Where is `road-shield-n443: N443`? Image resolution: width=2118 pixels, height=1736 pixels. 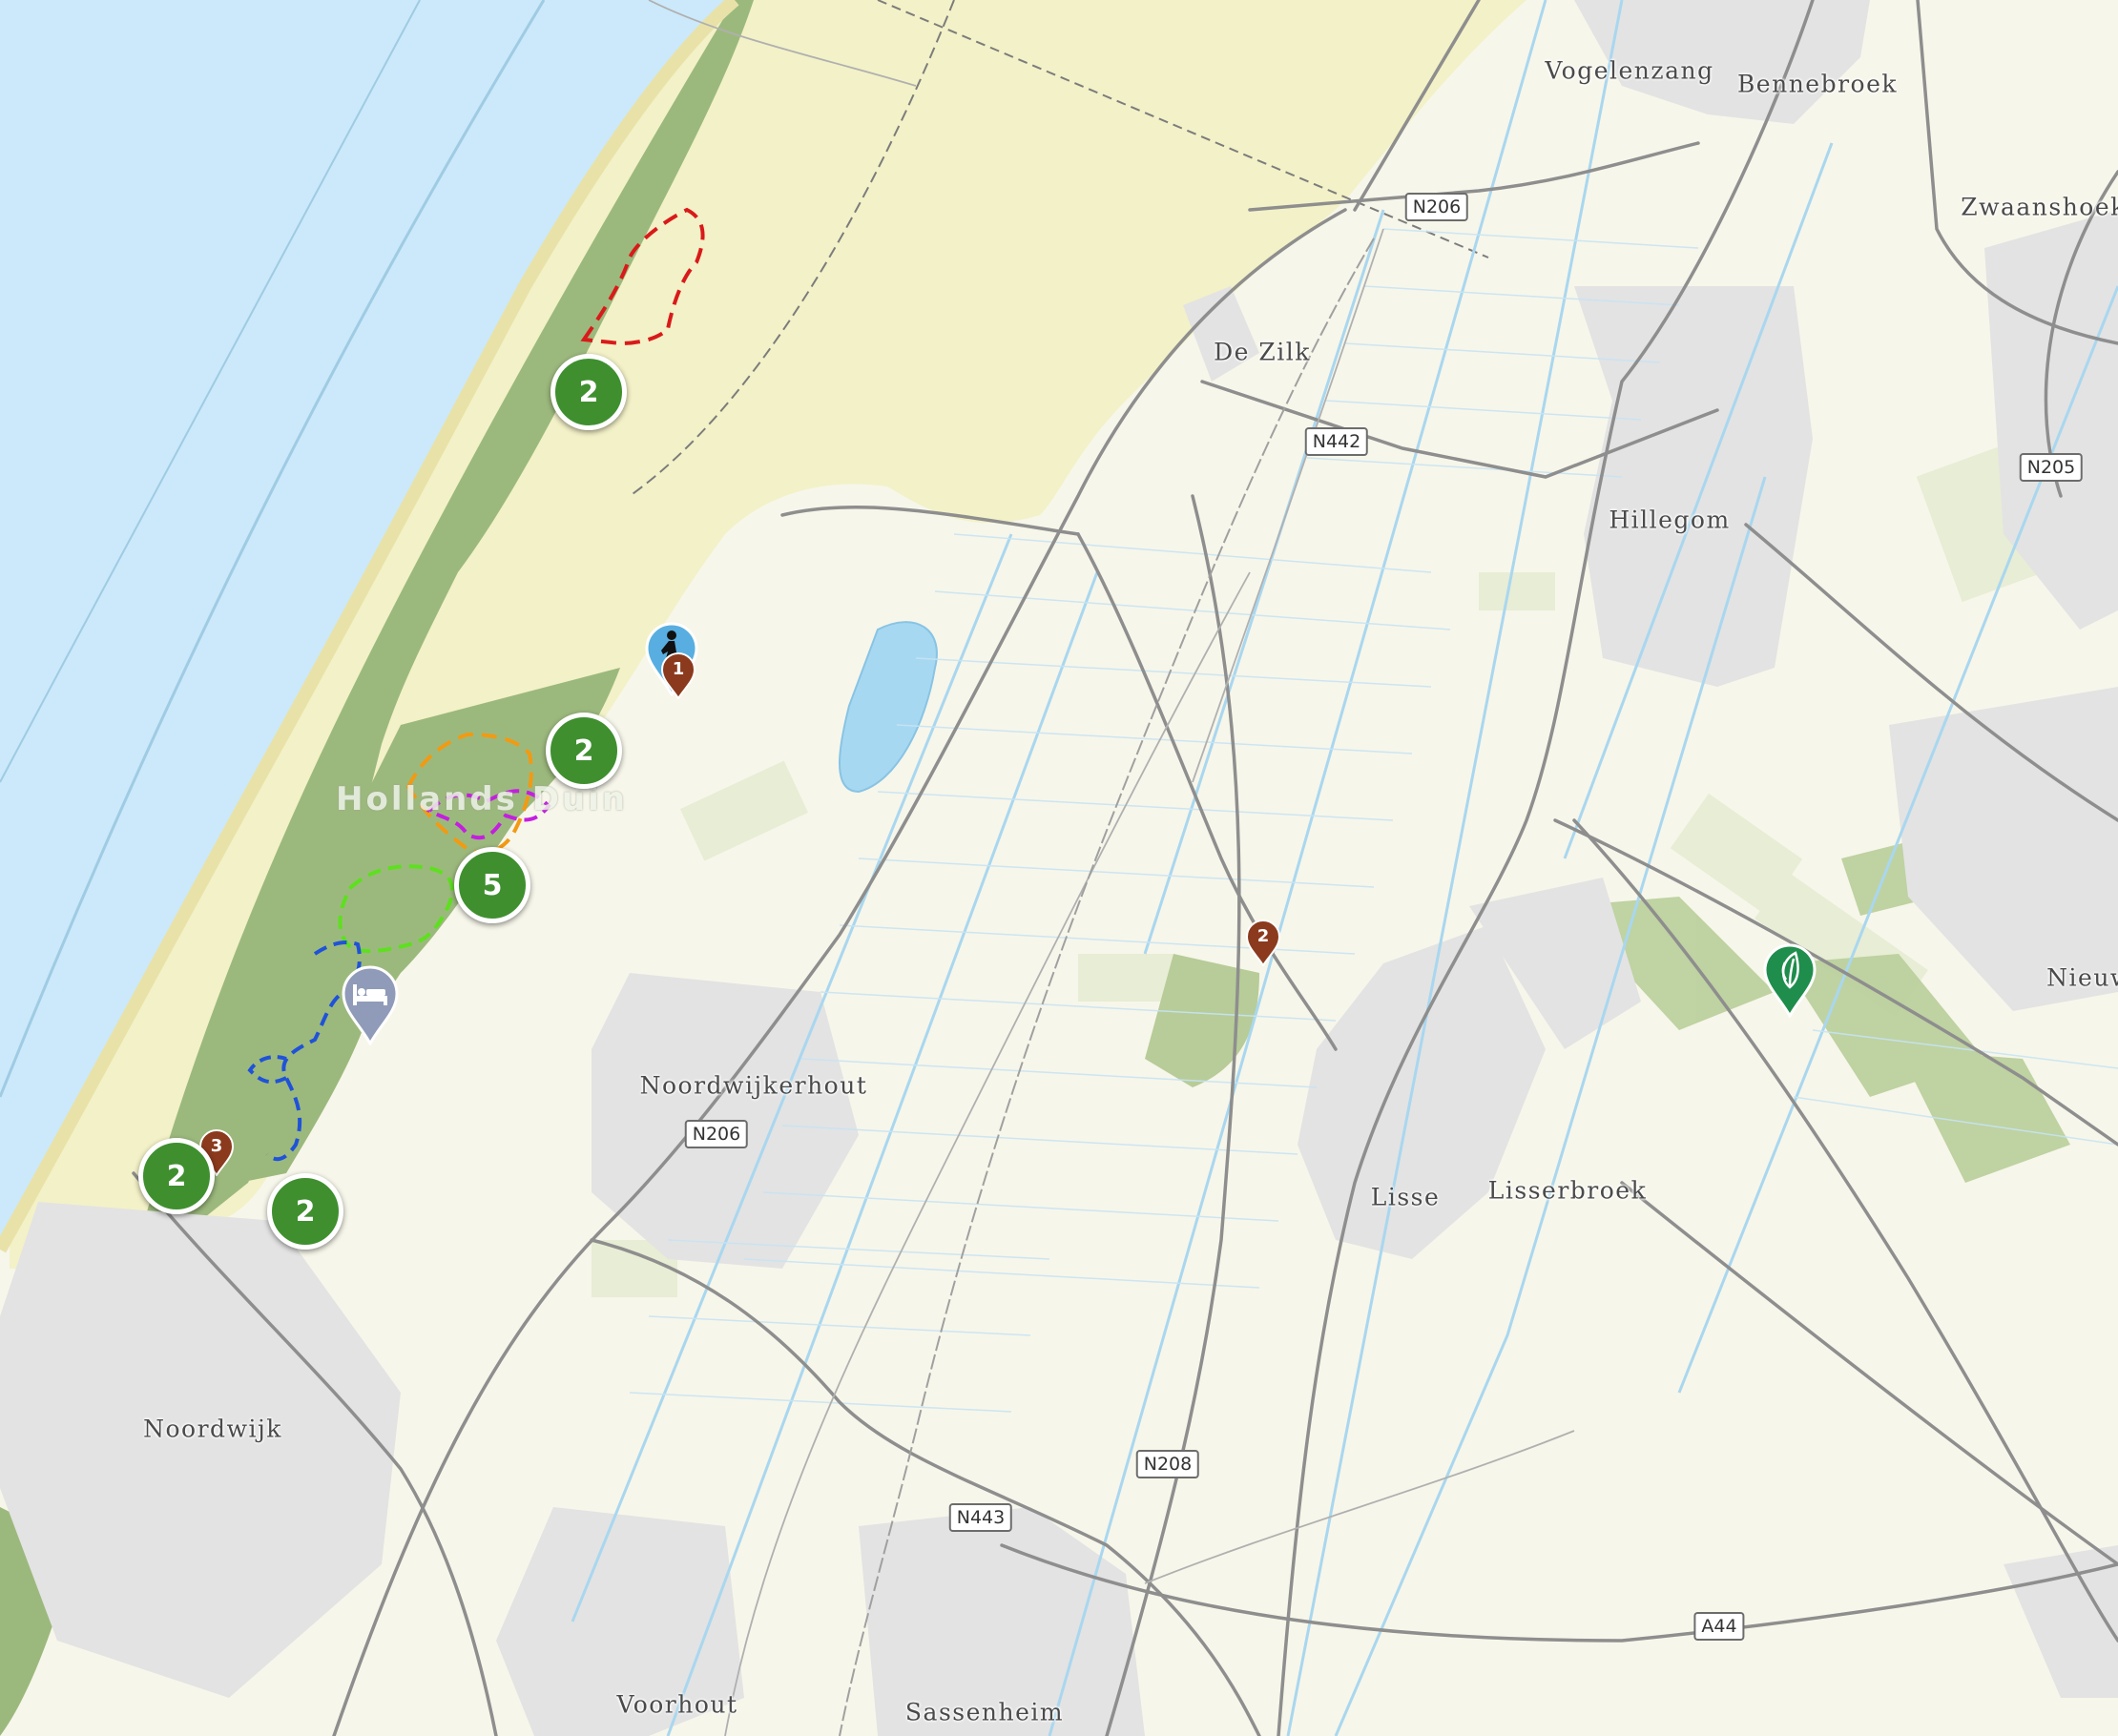 road-shield-n443: N443 is located at coordinates (981, 1517).